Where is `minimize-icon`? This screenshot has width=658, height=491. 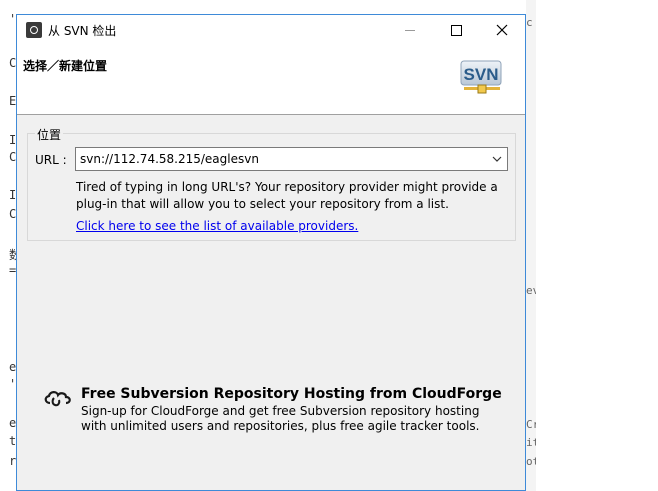
minimize-icon is located at coordinates (410, 30).